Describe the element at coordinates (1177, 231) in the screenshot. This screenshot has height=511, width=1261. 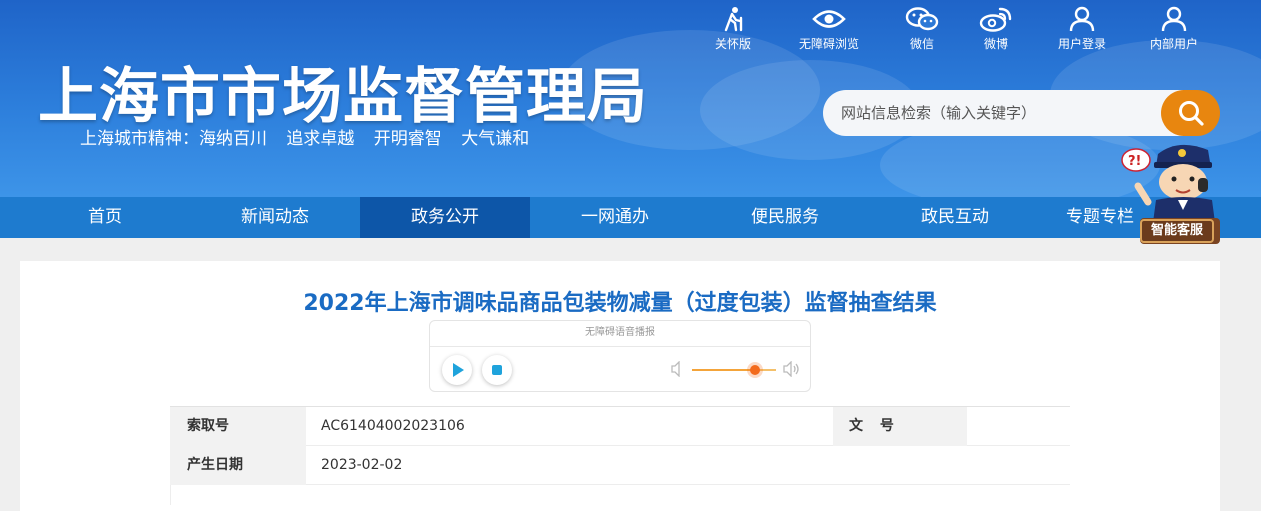
I see `smart-assistant-button: 智能客服` at that location.